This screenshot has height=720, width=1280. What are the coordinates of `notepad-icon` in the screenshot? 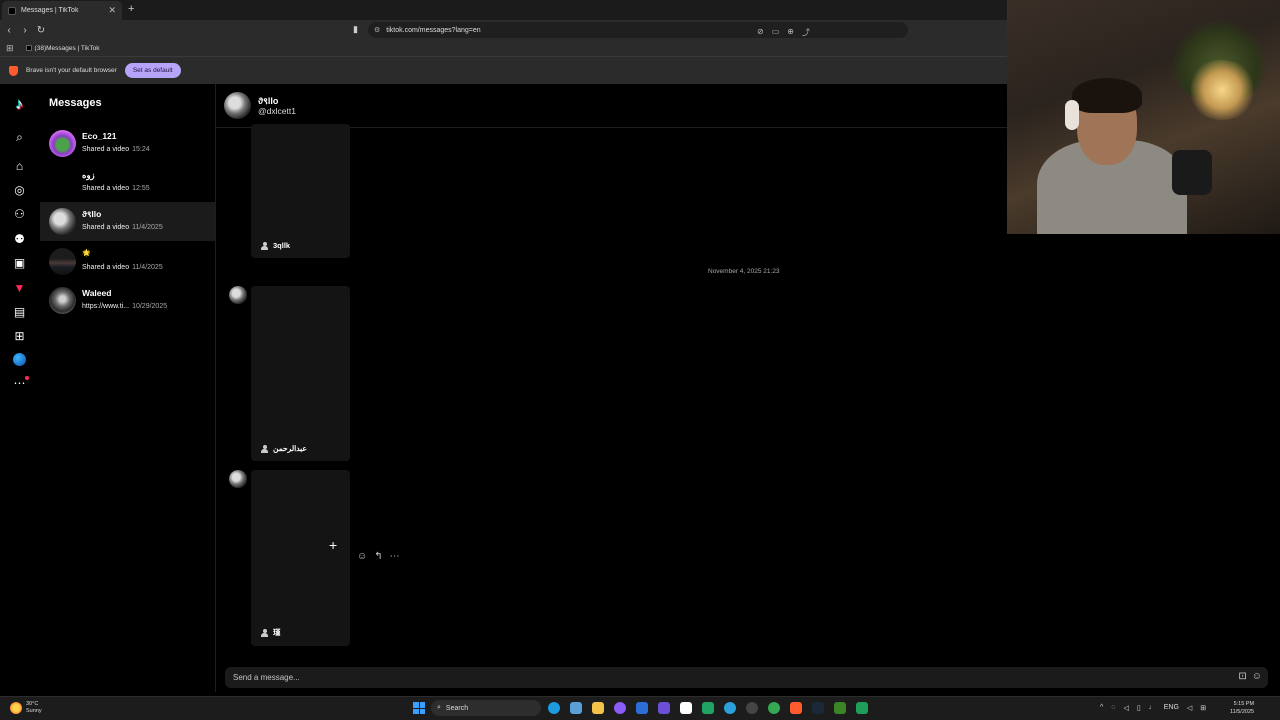 It's located at (642, 708).